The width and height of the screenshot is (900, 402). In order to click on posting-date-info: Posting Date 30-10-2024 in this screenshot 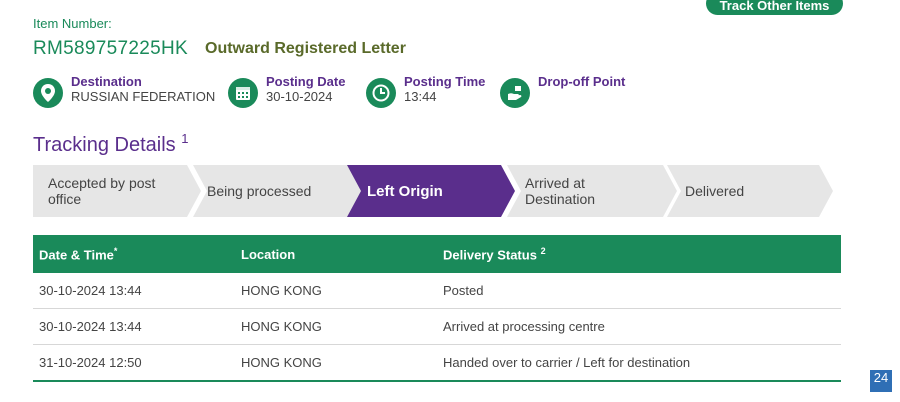, I will do `click(286, 91)`.